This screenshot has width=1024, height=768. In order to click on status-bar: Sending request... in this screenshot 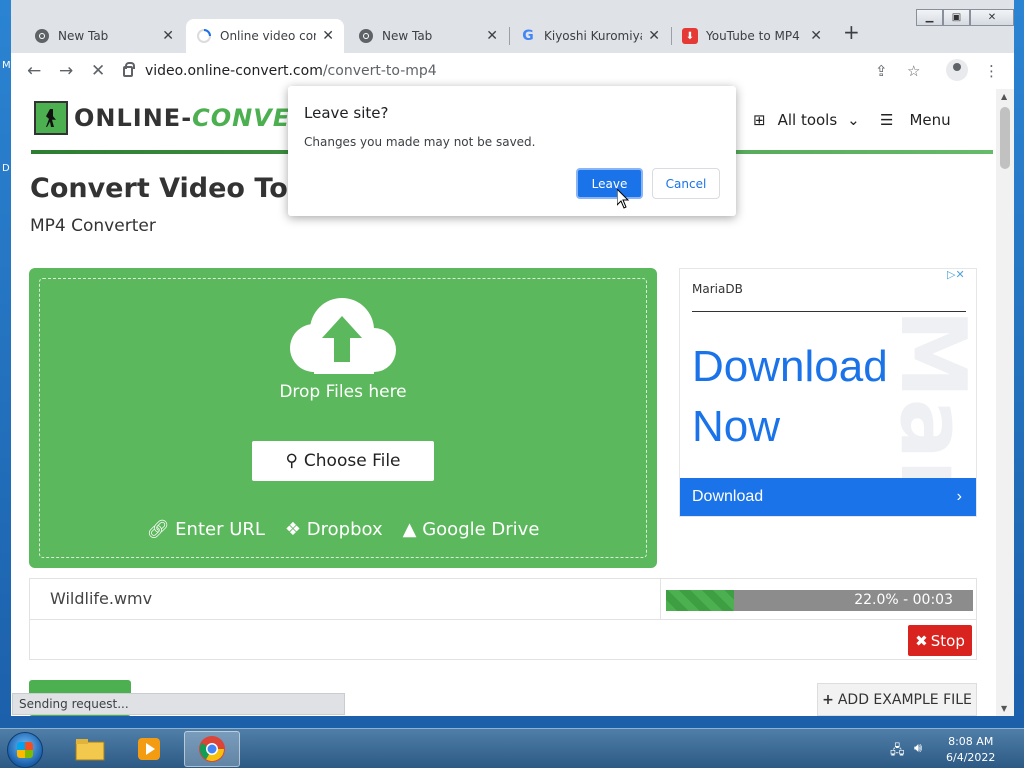, I will do `click(178, 704)`.